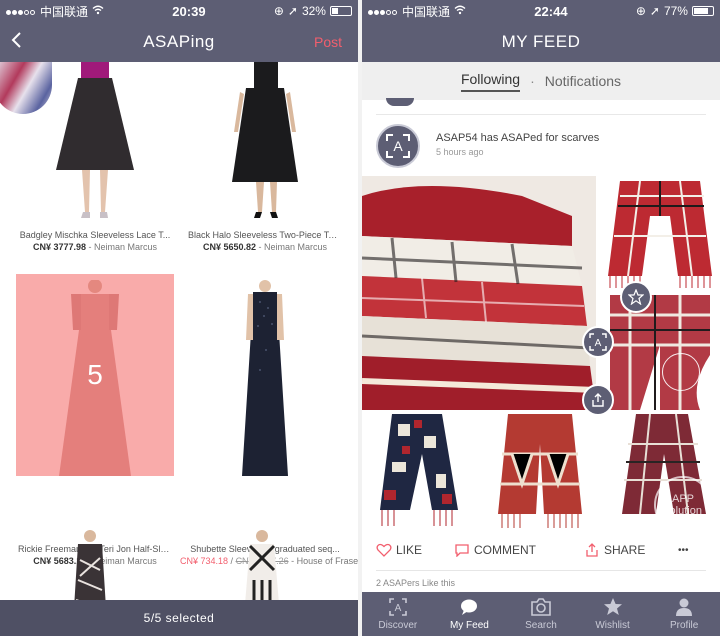 Image resolution: width=720 pixels, height=636 pixels. Describe the element at coordinates (328, 42) in the screenshot. I see `post-button: Post` at that location.